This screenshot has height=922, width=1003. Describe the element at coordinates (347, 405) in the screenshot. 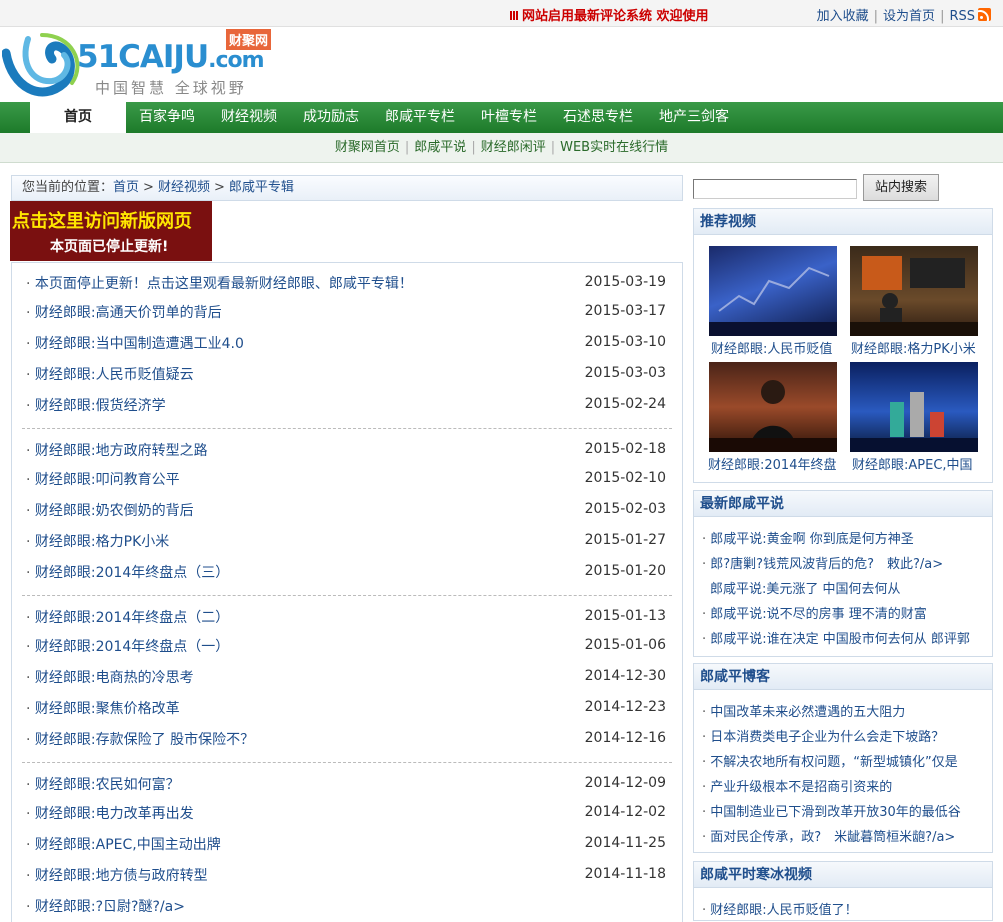

I see `table-row: 财经郎眼:假货经济学 2015-02-24` at that location.